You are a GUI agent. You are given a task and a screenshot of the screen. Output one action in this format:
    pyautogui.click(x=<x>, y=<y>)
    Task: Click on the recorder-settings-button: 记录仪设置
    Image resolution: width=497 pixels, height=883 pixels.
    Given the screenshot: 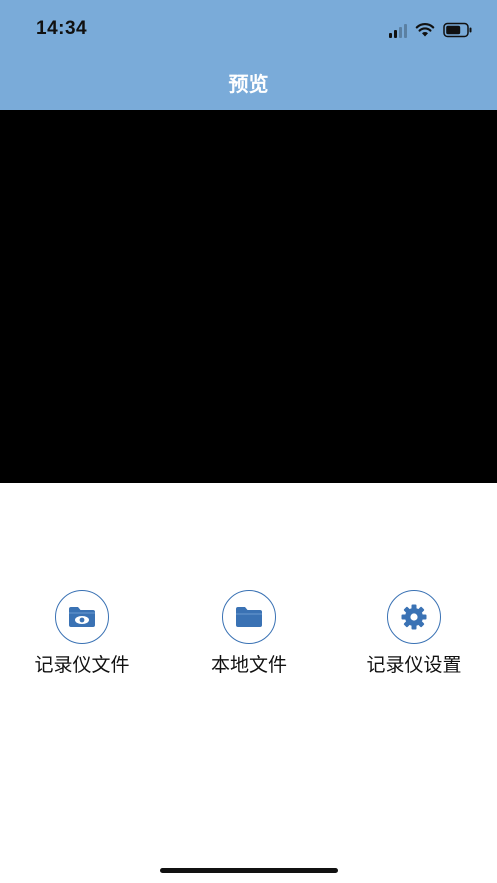 What is the action you would take?
    pyautogui.click(x=414, y=633)
    